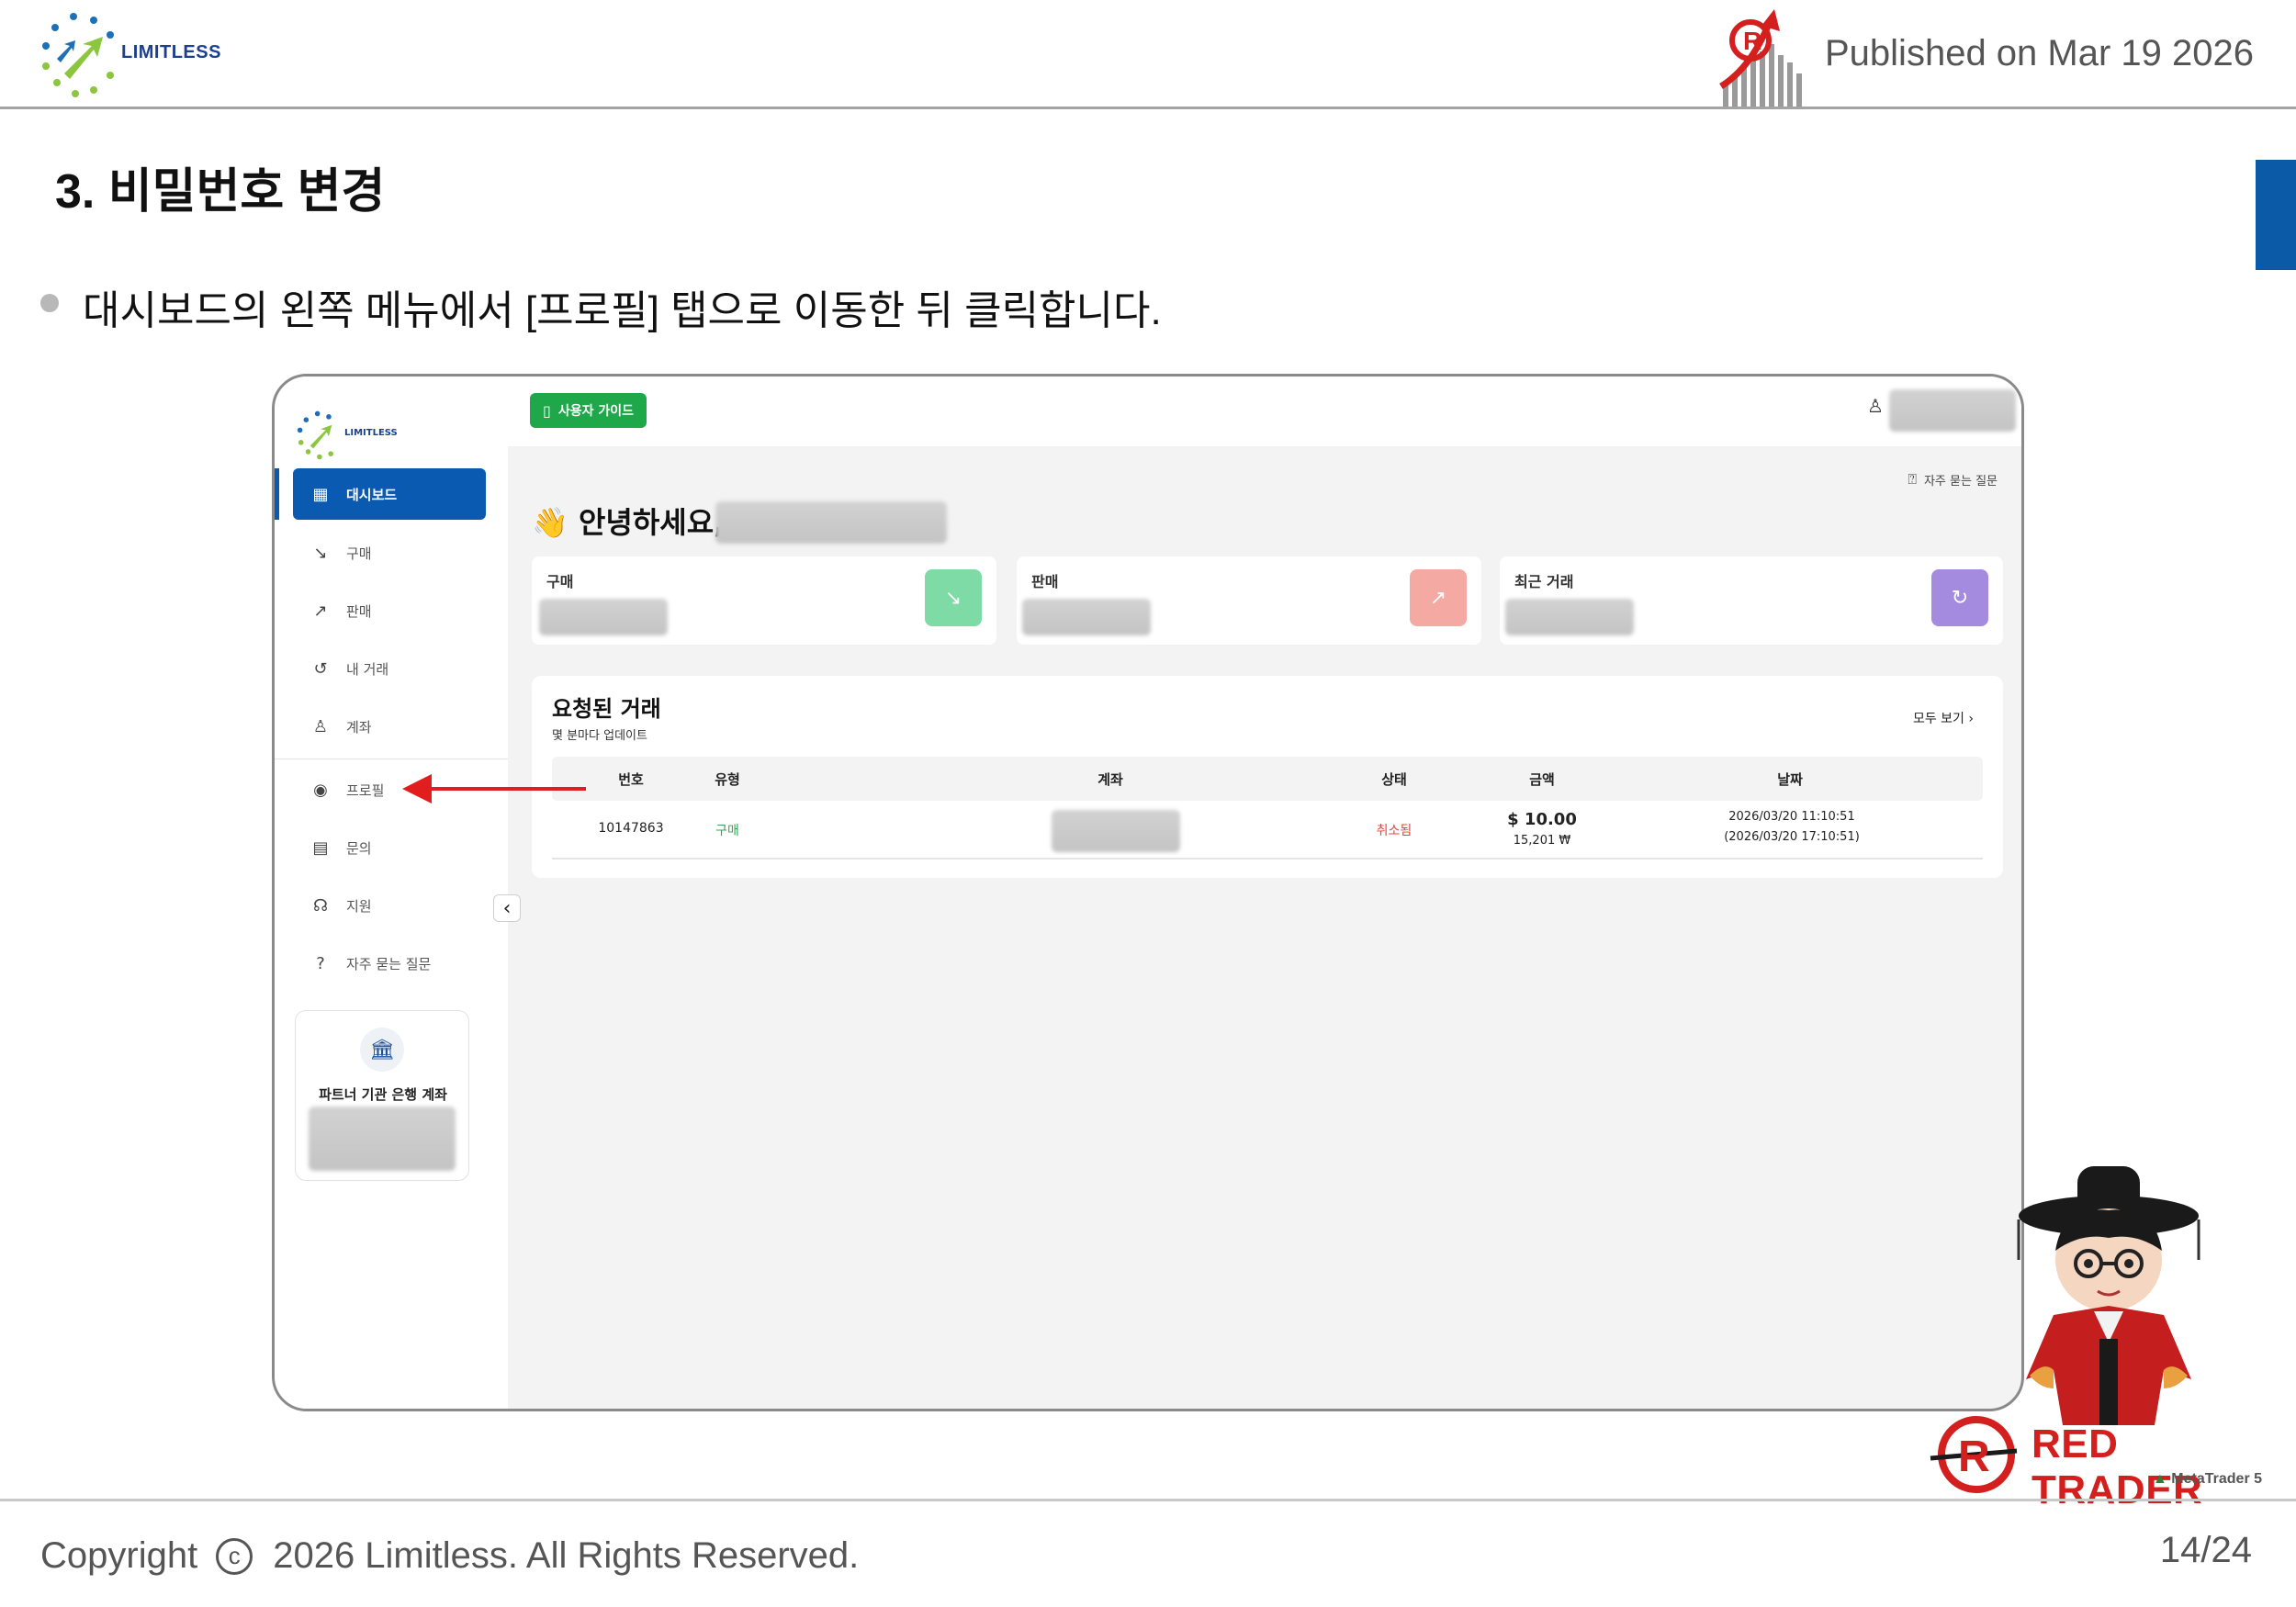 The height and width of the screenshot is (1607, 2296). What do you see at coordinates (652, 522) in the screenshot?
I see `greeting-text: 안녕하세요,` at bounding box center [652, 522].